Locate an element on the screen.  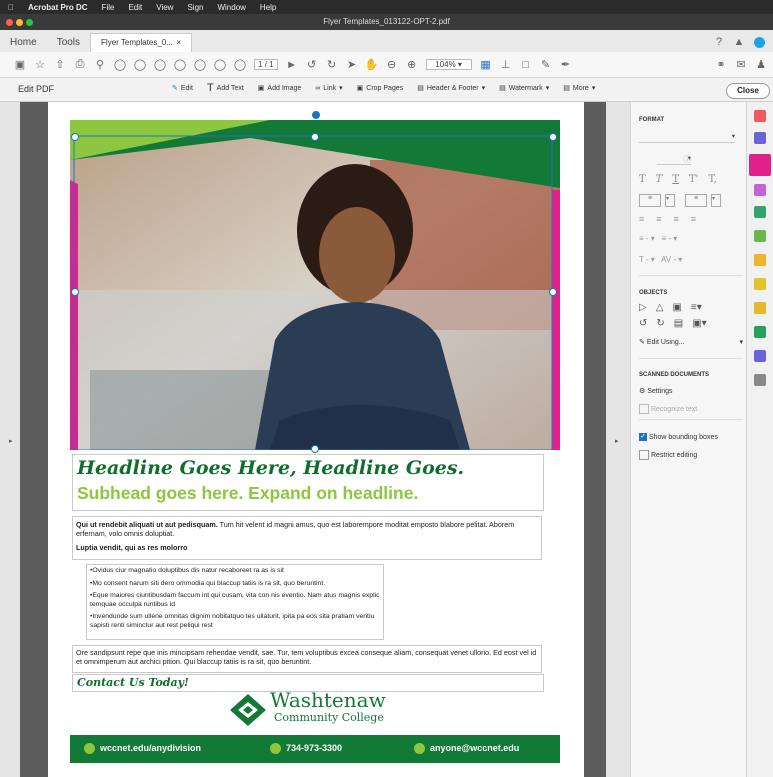
zoom-search-icon: ⚲ is located at coordinates (100, 65).